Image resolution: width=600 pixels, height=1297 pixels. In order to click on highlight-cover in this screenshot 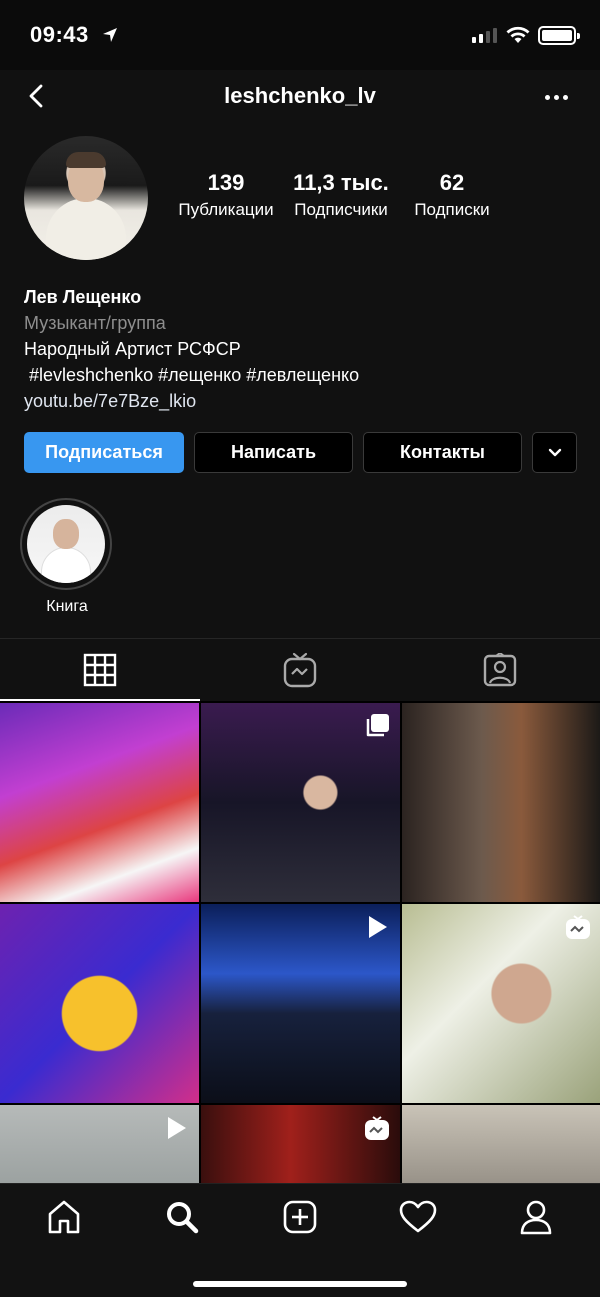, I will do `click(66, 544)`.